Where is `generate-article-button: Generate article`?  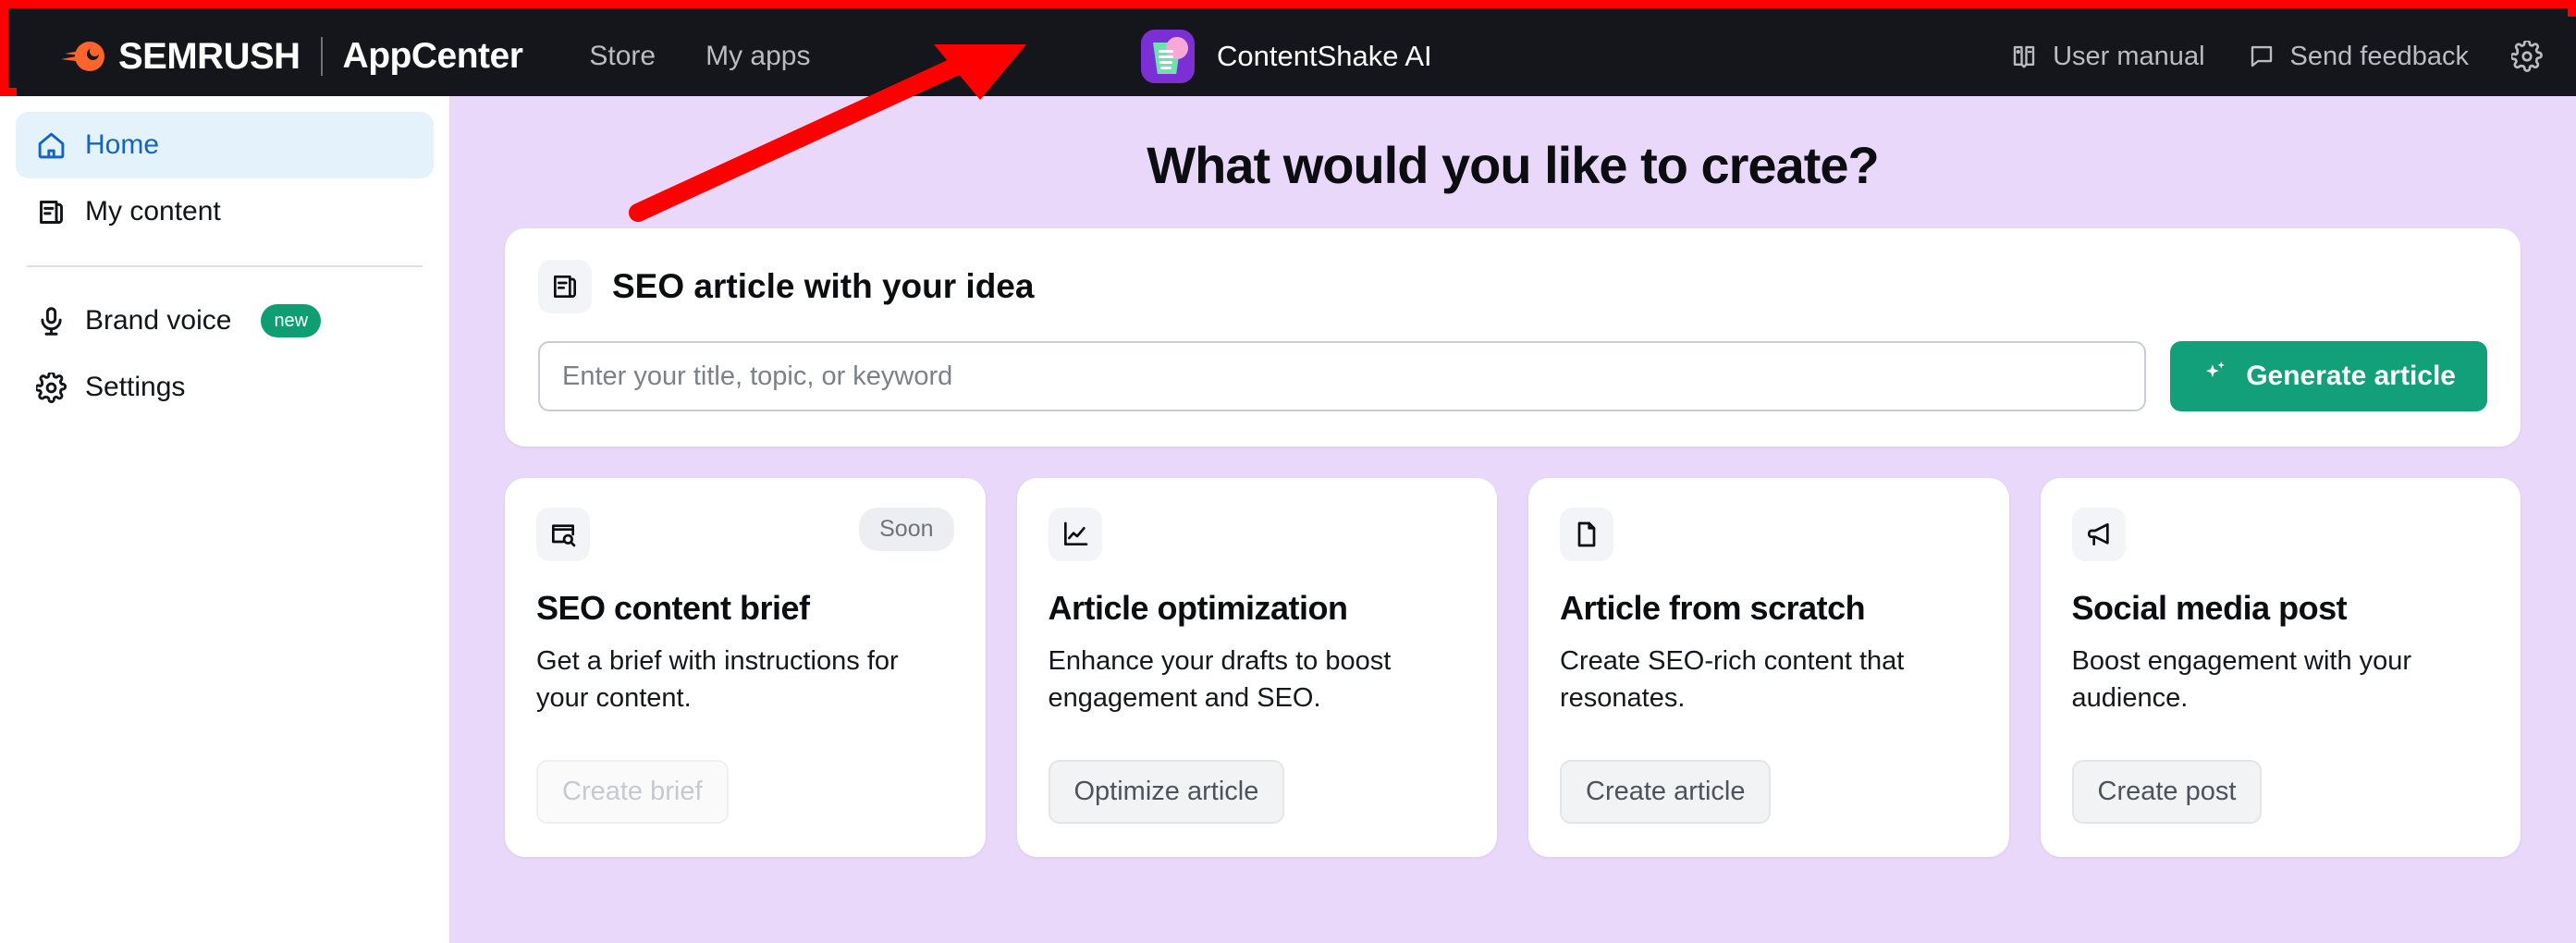 generate-article-button: Generate article is located at coordinates (2328, 376).